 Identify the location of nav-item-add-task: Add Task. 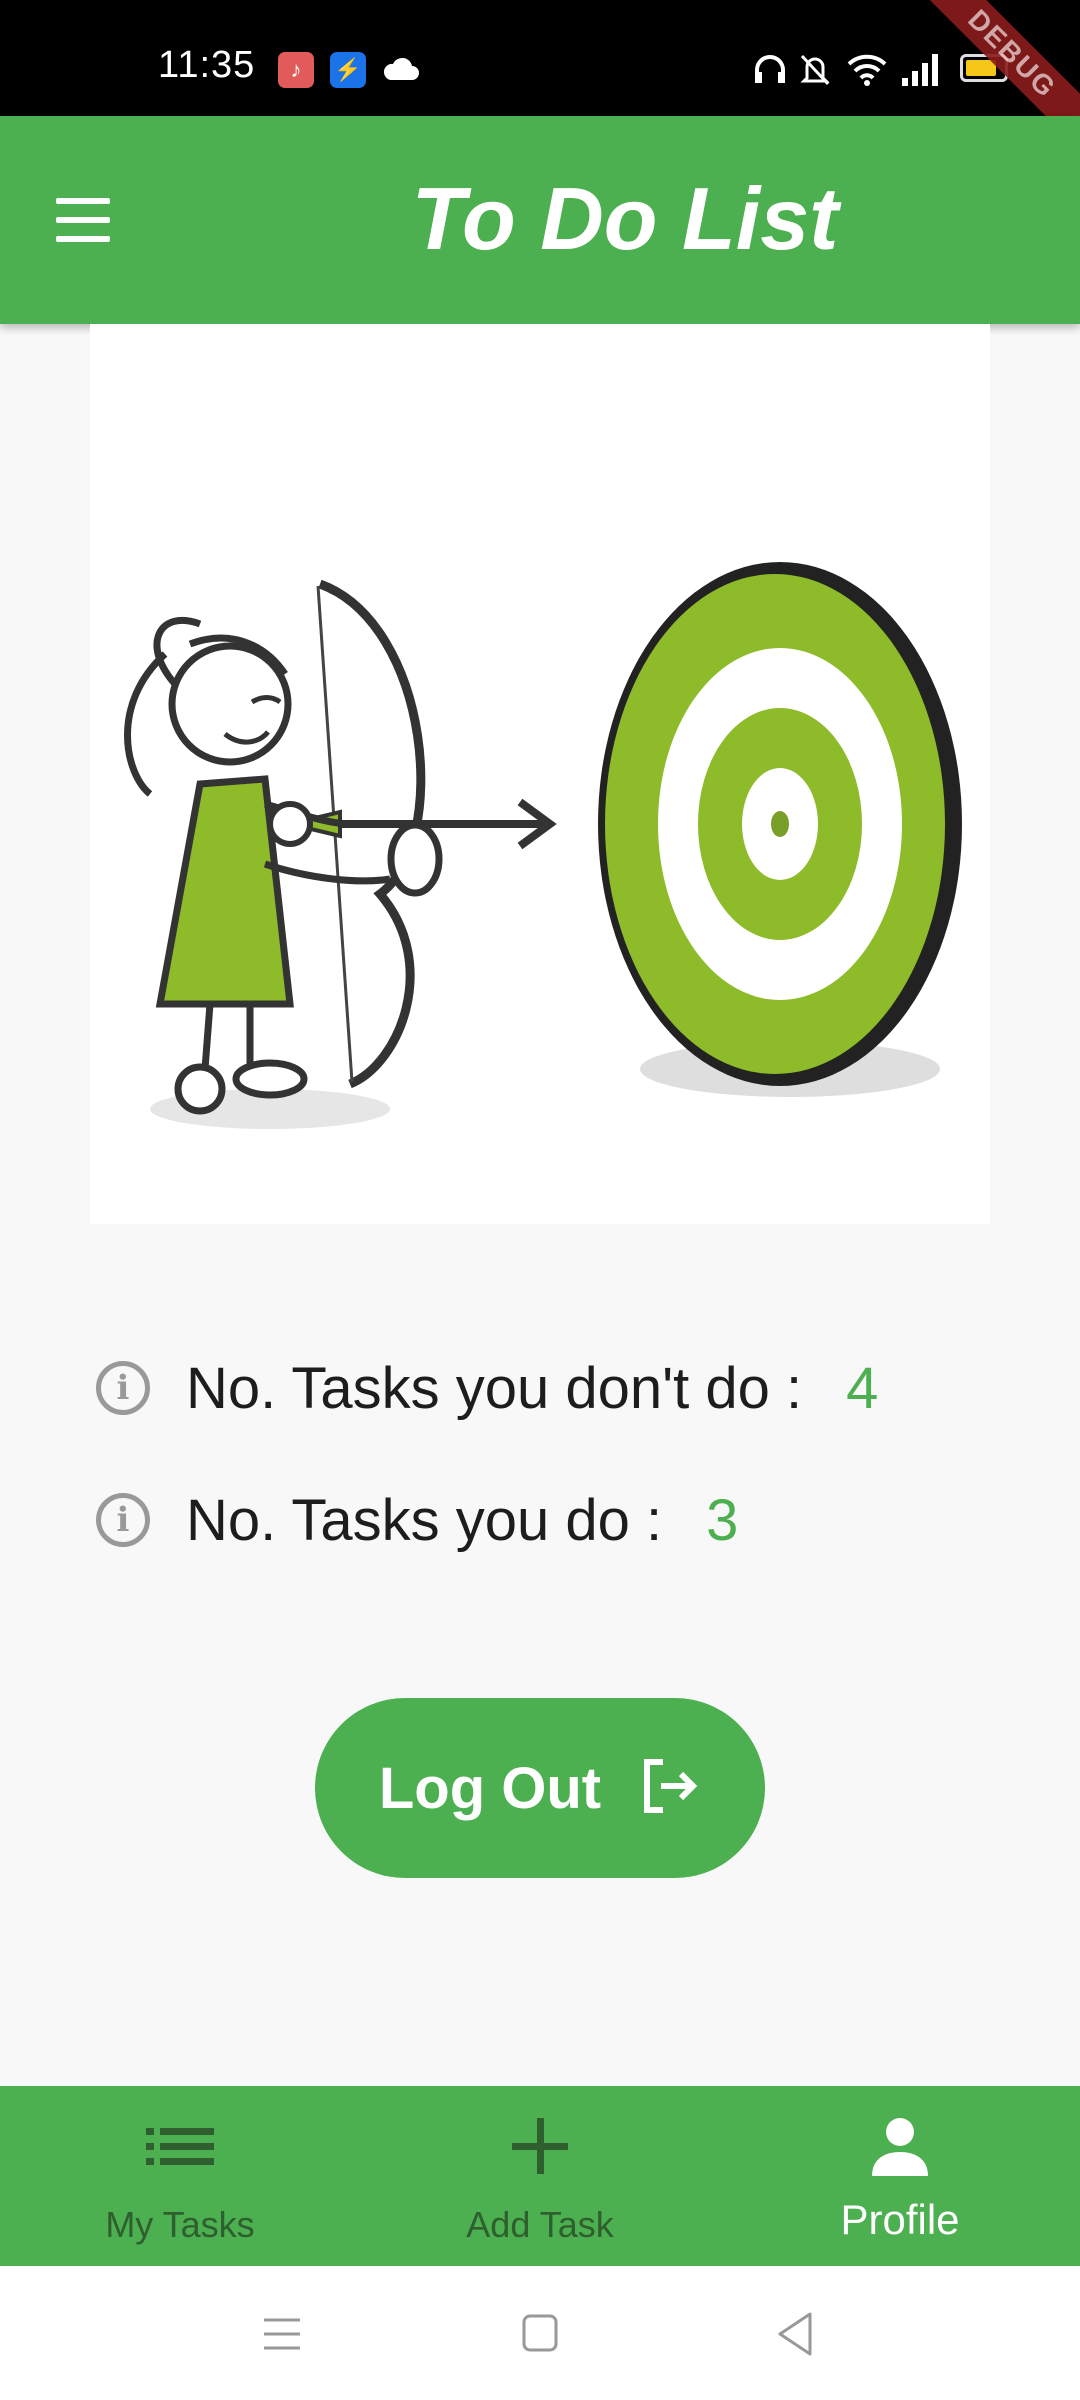
(540, 2176).